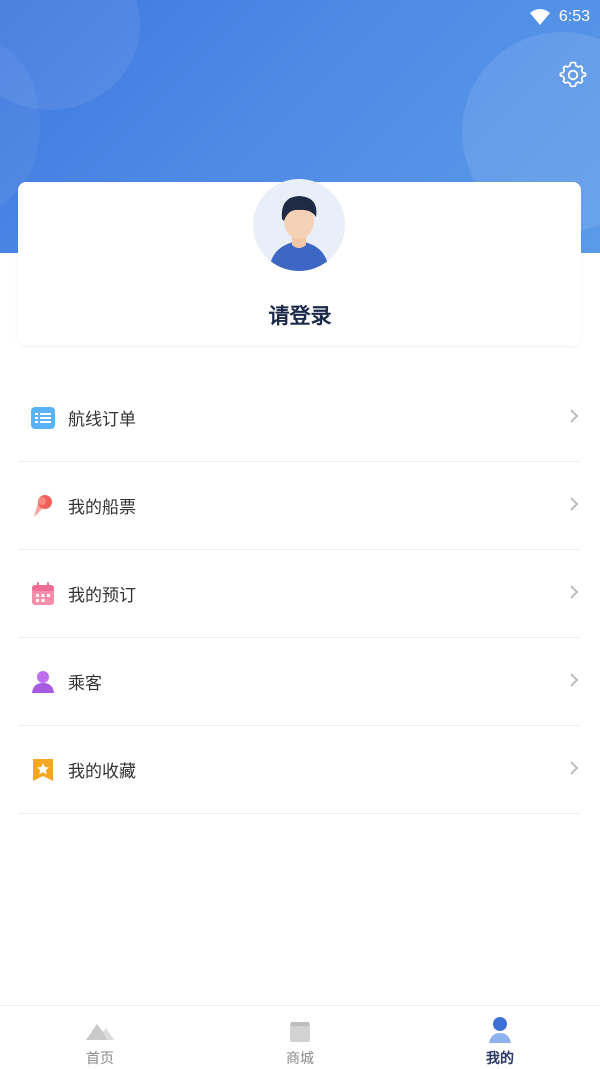 This screenshot has width=600, height=1069. What do you see at coordinates (43, 594) in the screenshot?
I see `calendar-icon` at bounding box center [43, 594].